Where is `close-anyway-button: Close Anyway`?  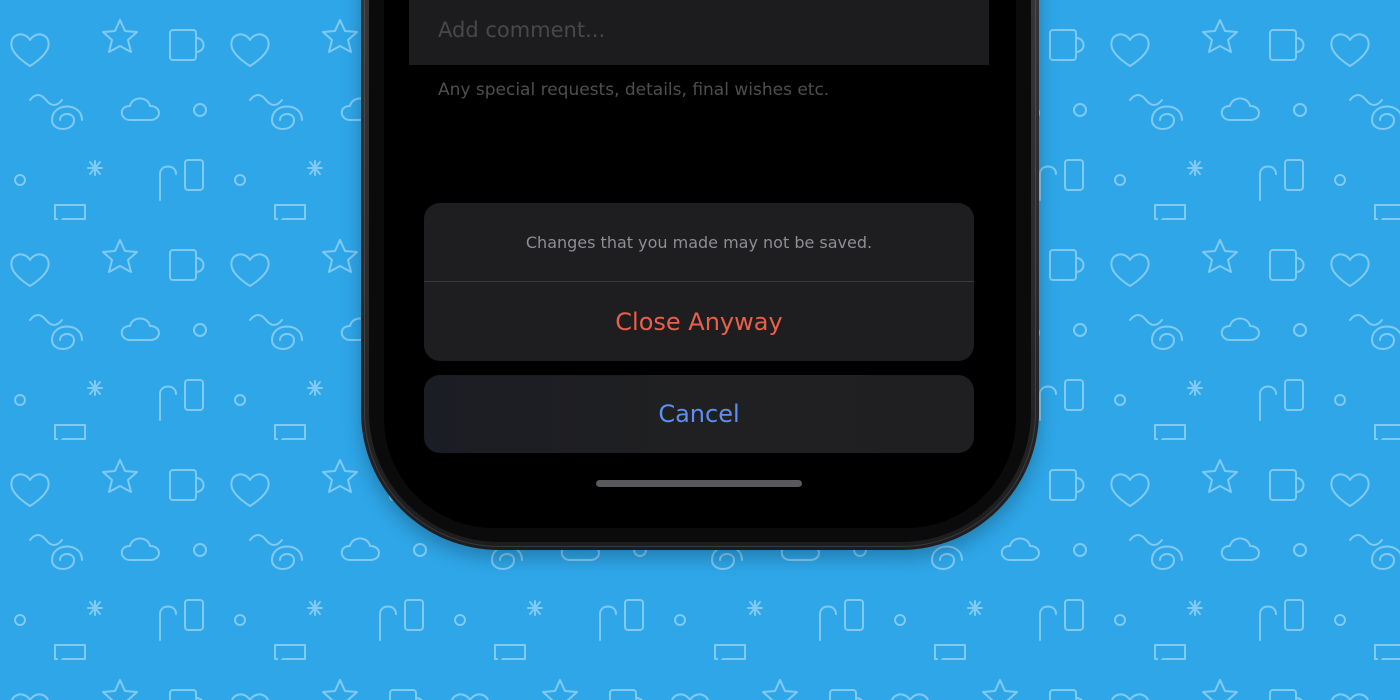 close-anyway-button: Close Anyway is located at coordinates (699, 321).